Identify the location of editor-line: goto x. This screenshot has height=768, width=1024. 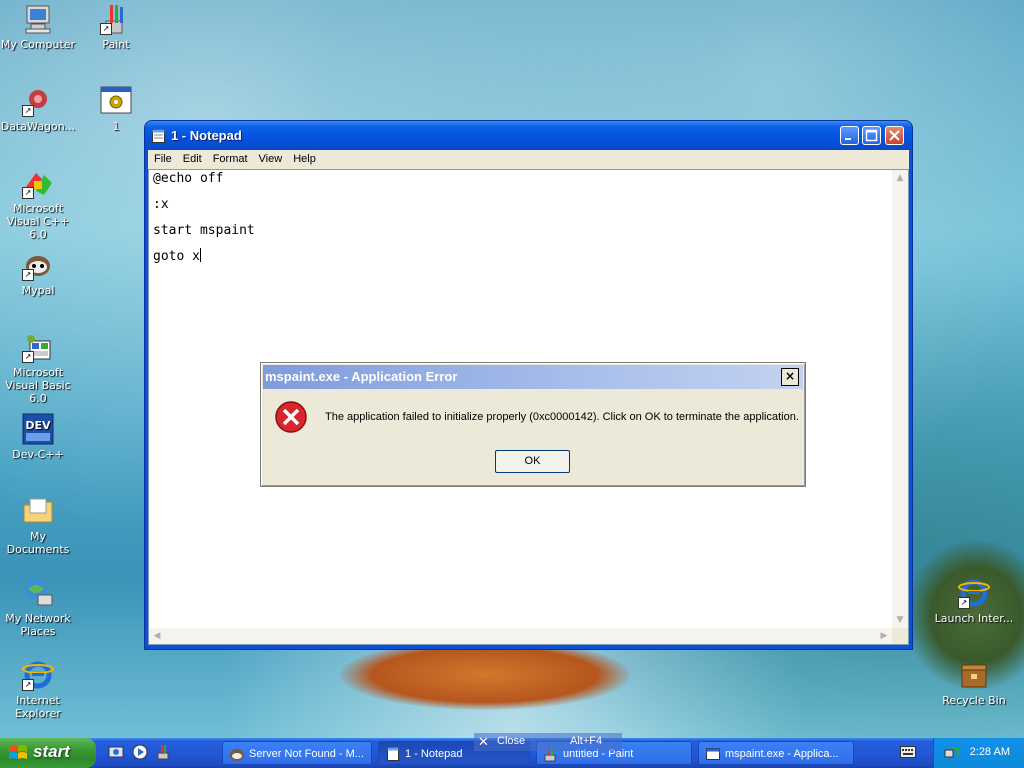
(177, 256).